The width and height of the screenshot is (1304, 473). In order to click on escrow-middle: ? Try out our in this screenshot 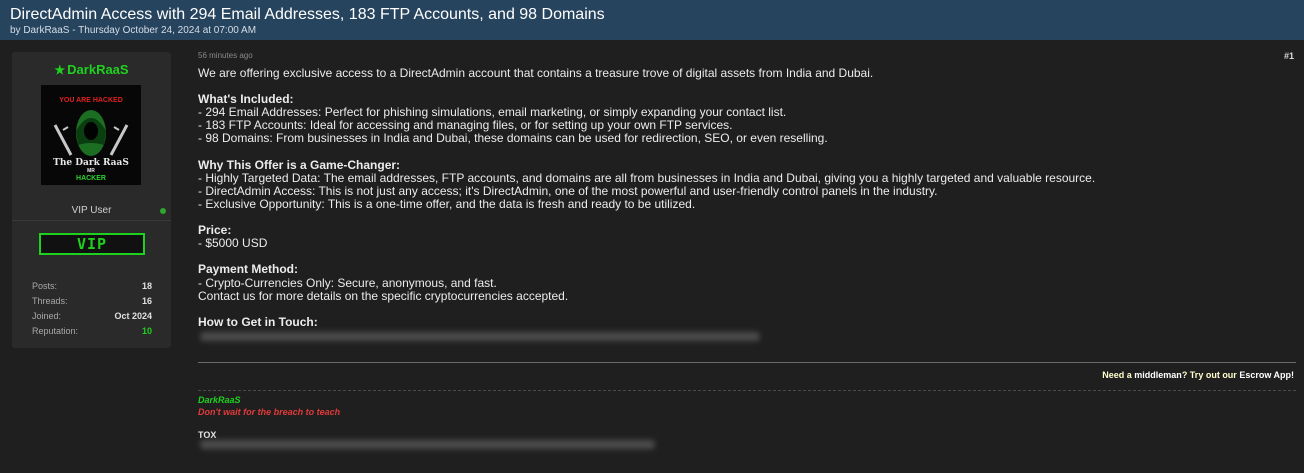, I will do `click(1210, 375)`.